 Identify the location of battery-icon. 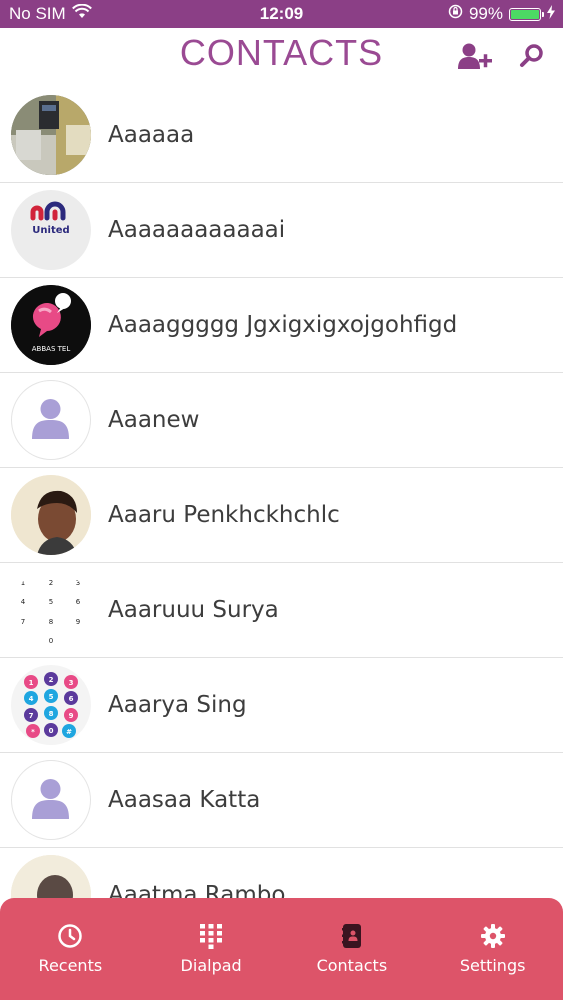
(526, 14).